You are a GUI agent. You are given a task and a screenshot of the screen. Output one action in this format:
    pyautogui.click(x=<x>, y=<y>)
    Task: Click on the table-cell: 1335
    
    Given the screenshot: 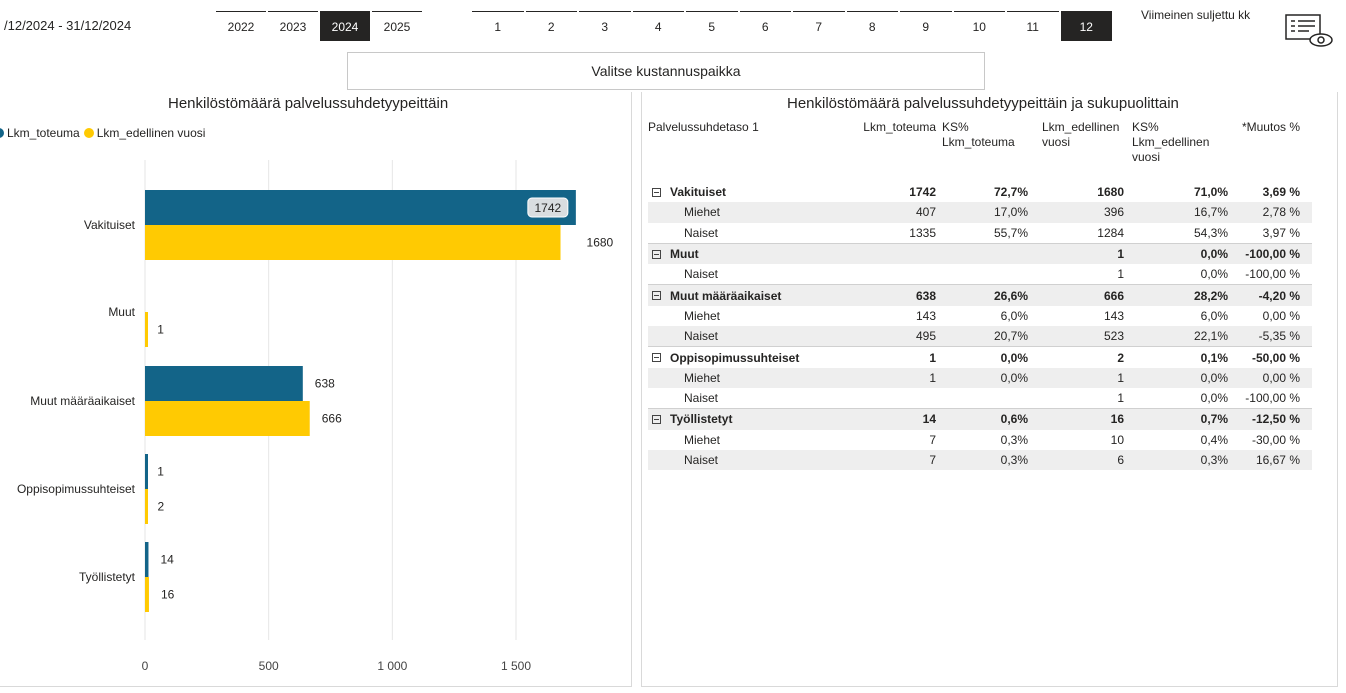 What is the action you would take?
    pyautogui.click(x=922, y=232)
    